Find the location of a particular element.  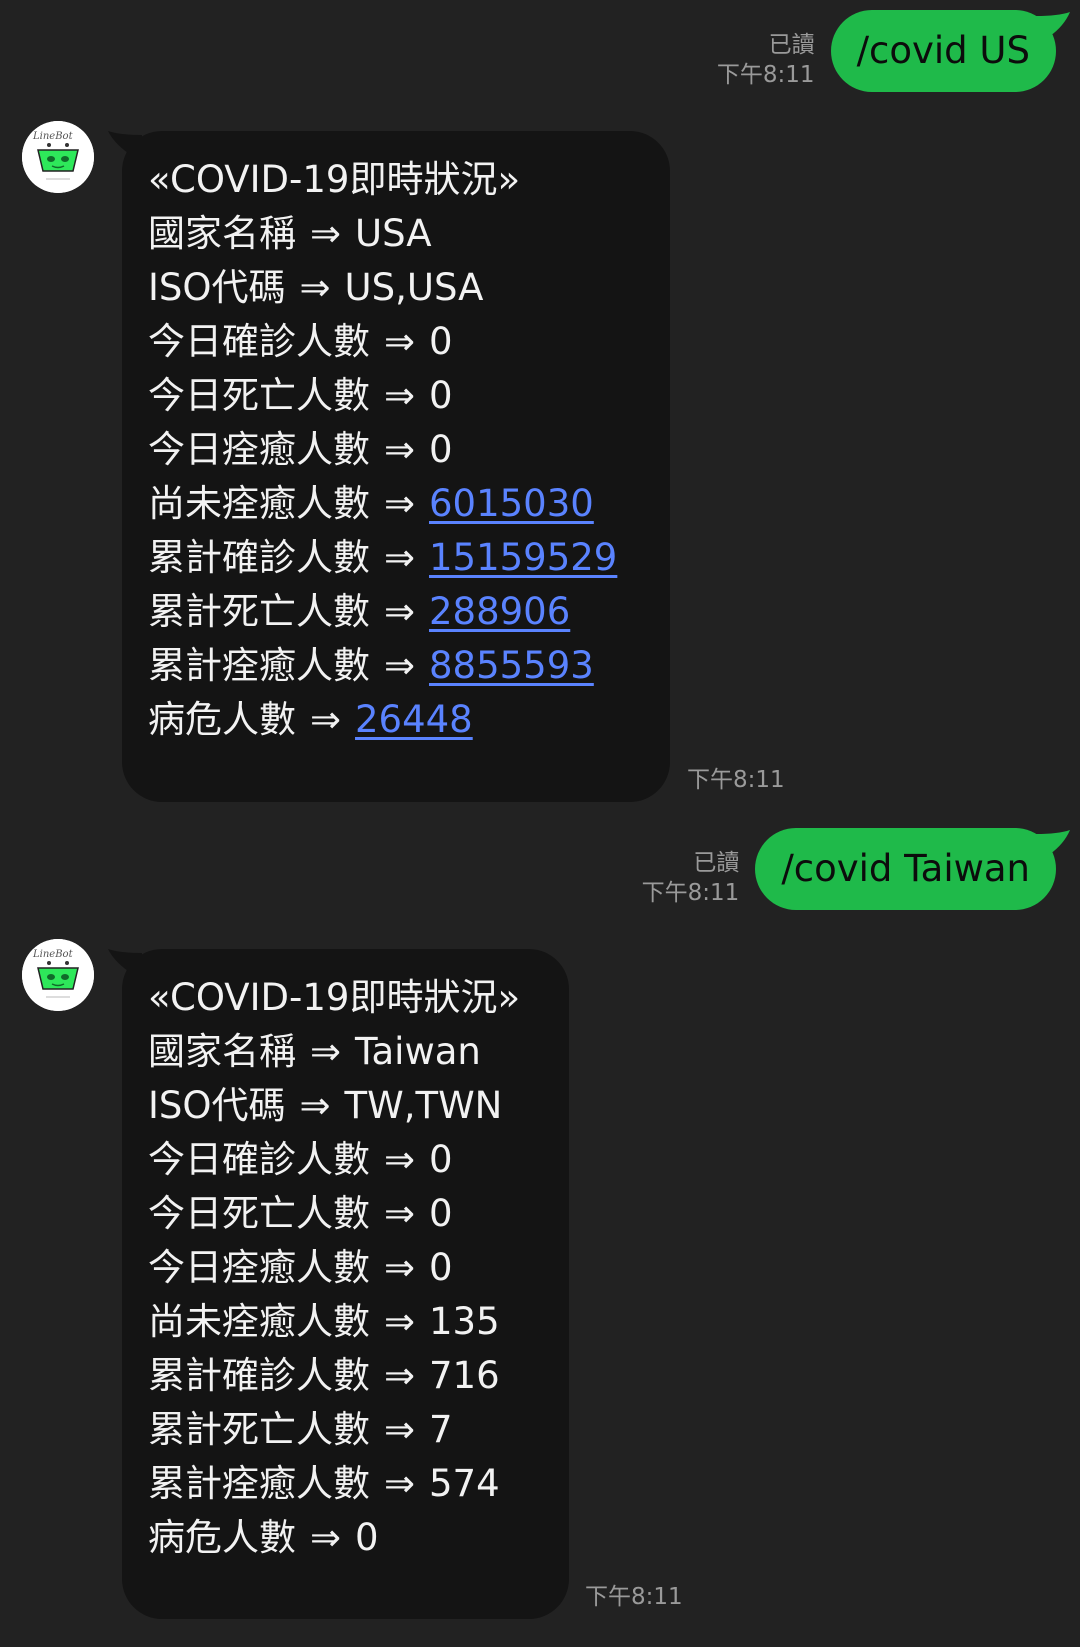

row-value: TW,TWN is located at coordinates (423, 1105).